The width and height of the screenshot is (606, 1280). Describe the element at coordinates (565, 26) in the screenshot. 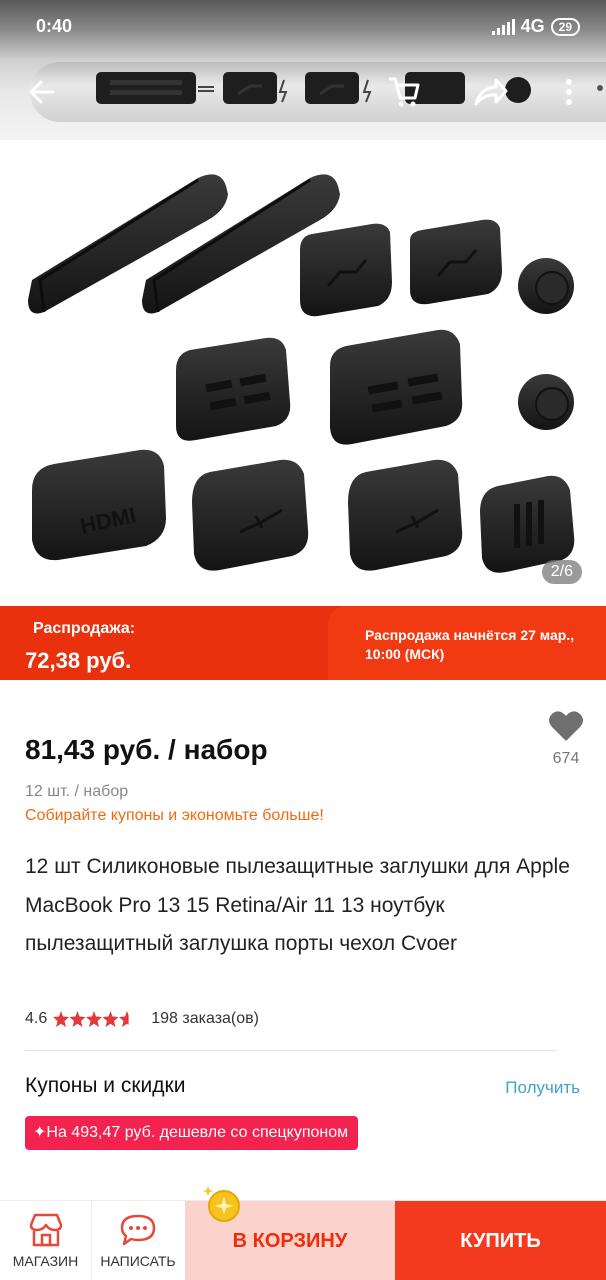

I see `battery-indicator: 29` at that location.